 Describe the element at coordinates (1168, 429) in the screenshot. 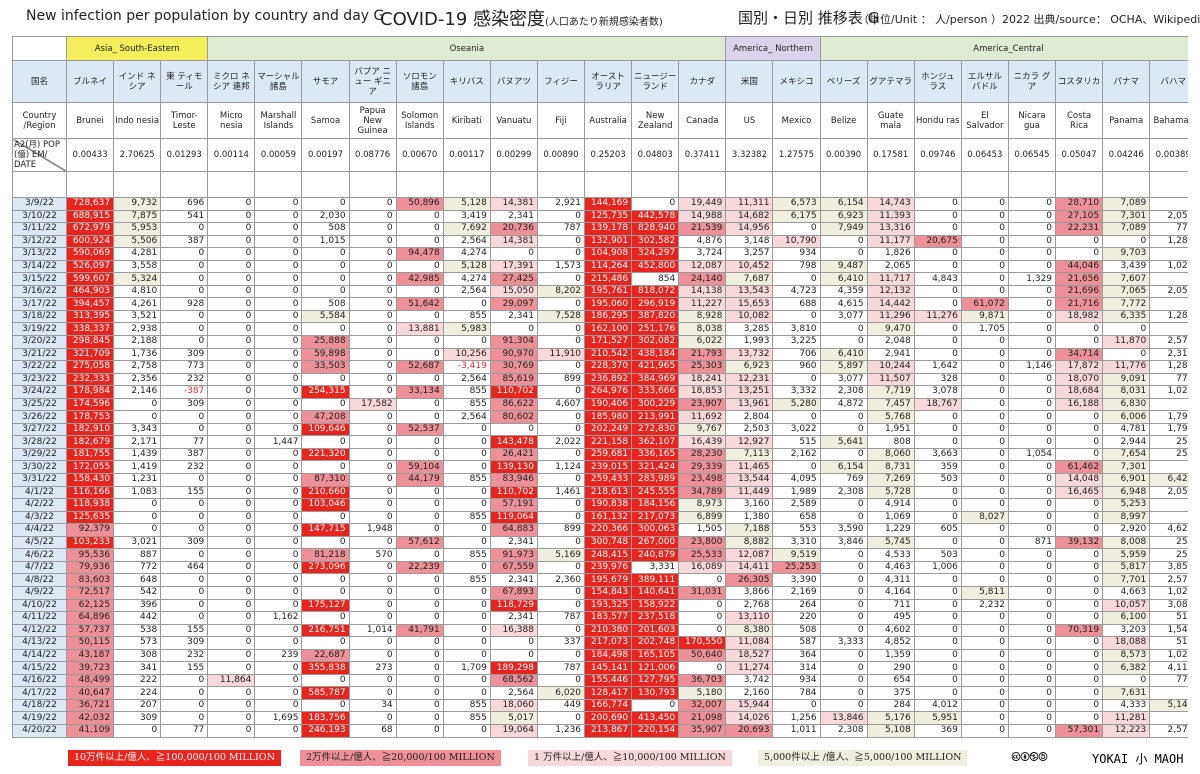

I see `value-cell: 1,799` at that location.